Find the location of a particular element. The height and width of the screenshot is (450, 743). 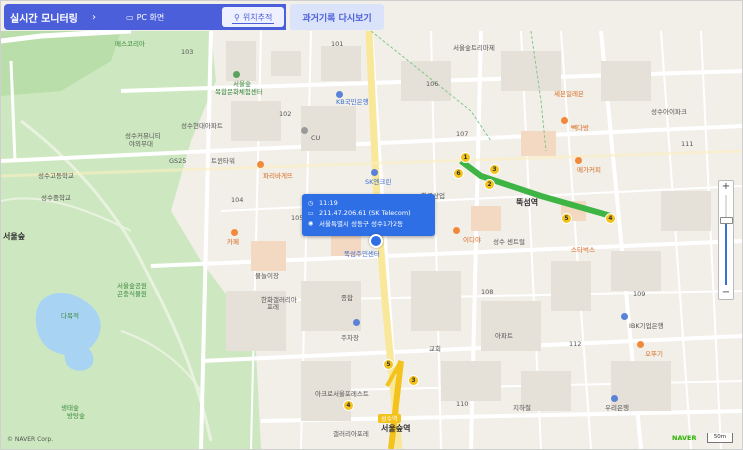

location-tracking-button: ⚲ 위치추적 is located at coordinates (253, 17).